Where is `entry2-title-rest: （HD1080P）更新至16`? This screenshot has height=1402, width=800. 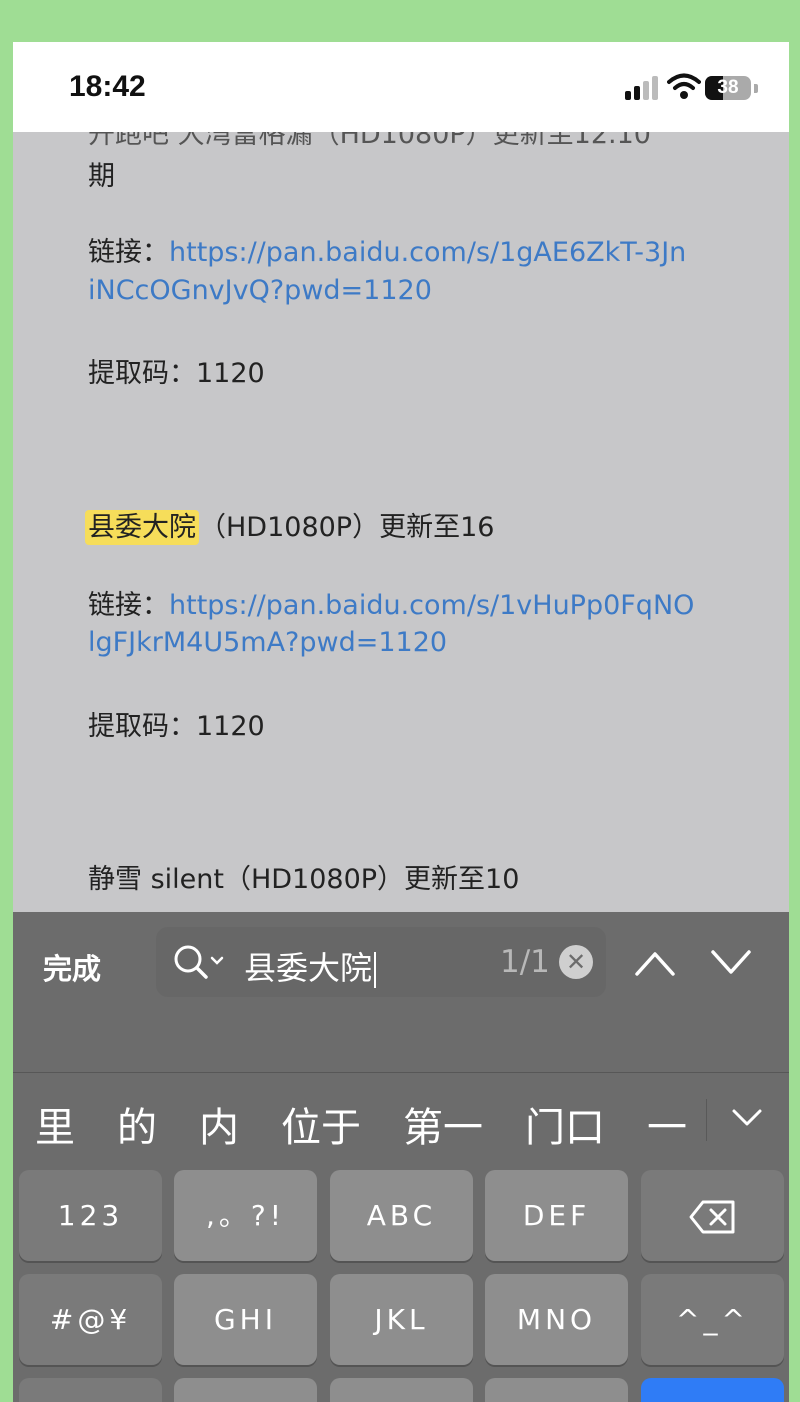 entry2-title-rest: （HD1080P）更新至16 is located at coordinates (347, 527).